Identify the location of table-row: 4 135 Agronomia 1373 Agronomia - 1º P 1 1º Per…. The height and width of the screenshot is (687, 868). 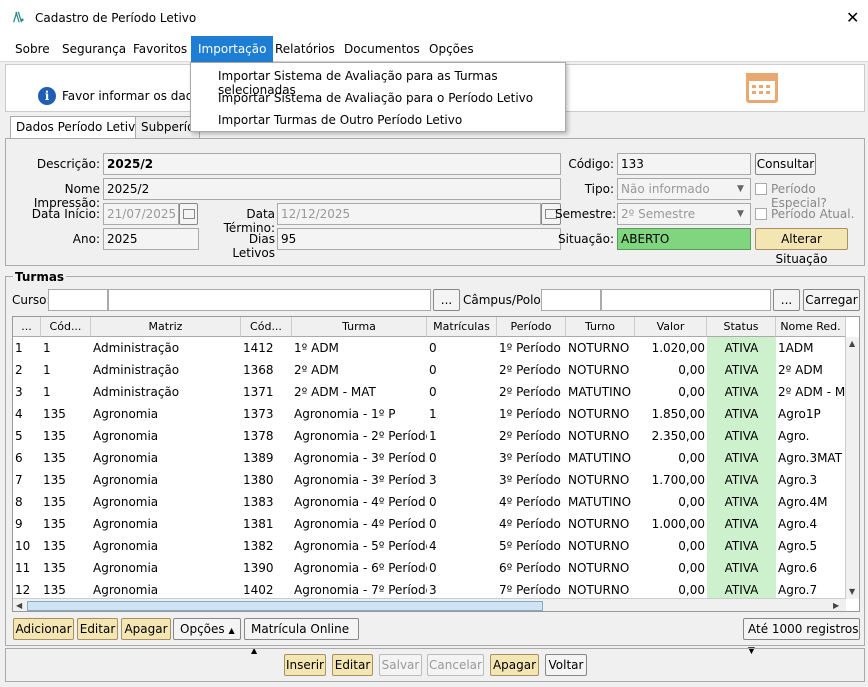
(429, 414).